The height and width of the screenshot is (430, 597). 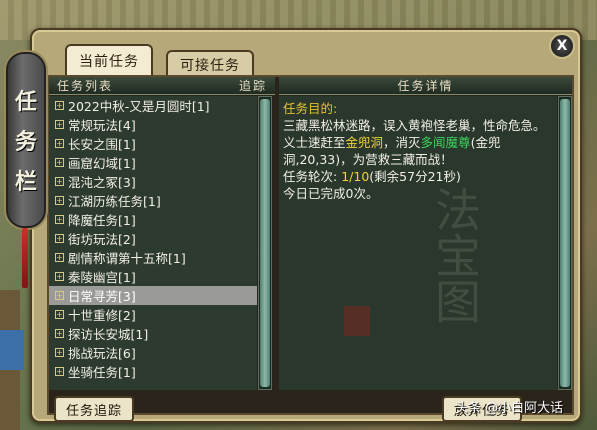 What do you see at coordinates (25, 258) in the screenshot?
I see `tassel-ornament` at bounding box center [25, 258].